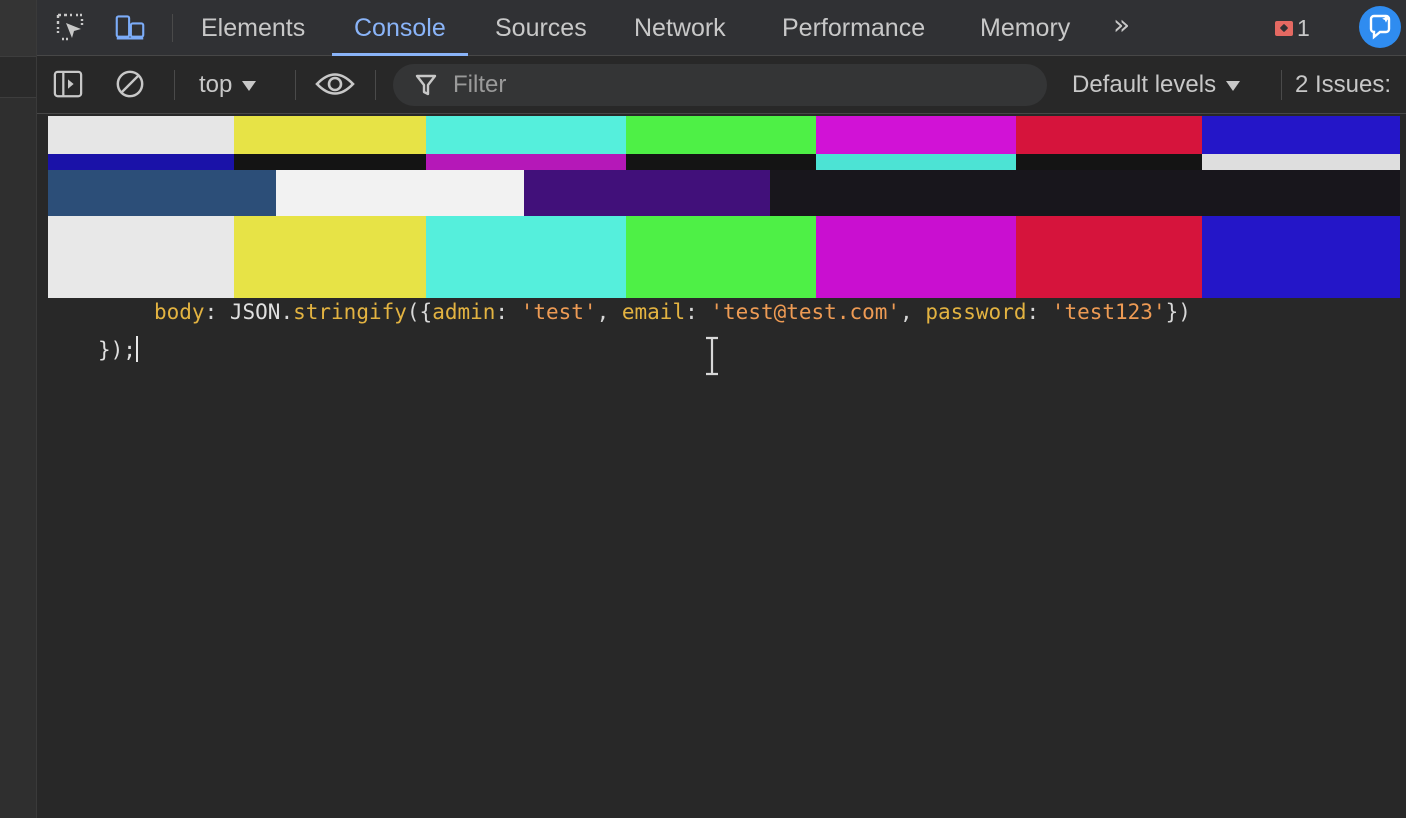 The height and width of the screenshot is (818, 1406). I want to click on code-token: body, so click(179, 312).